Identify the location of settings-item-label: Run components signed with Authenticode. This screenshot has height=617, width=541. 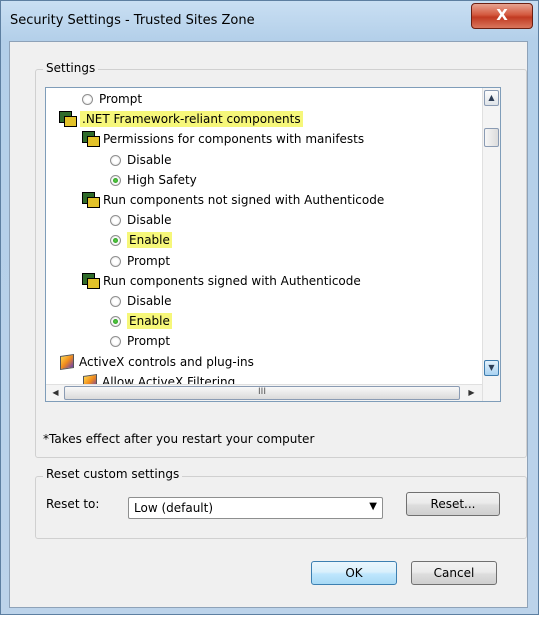
(232, 280).